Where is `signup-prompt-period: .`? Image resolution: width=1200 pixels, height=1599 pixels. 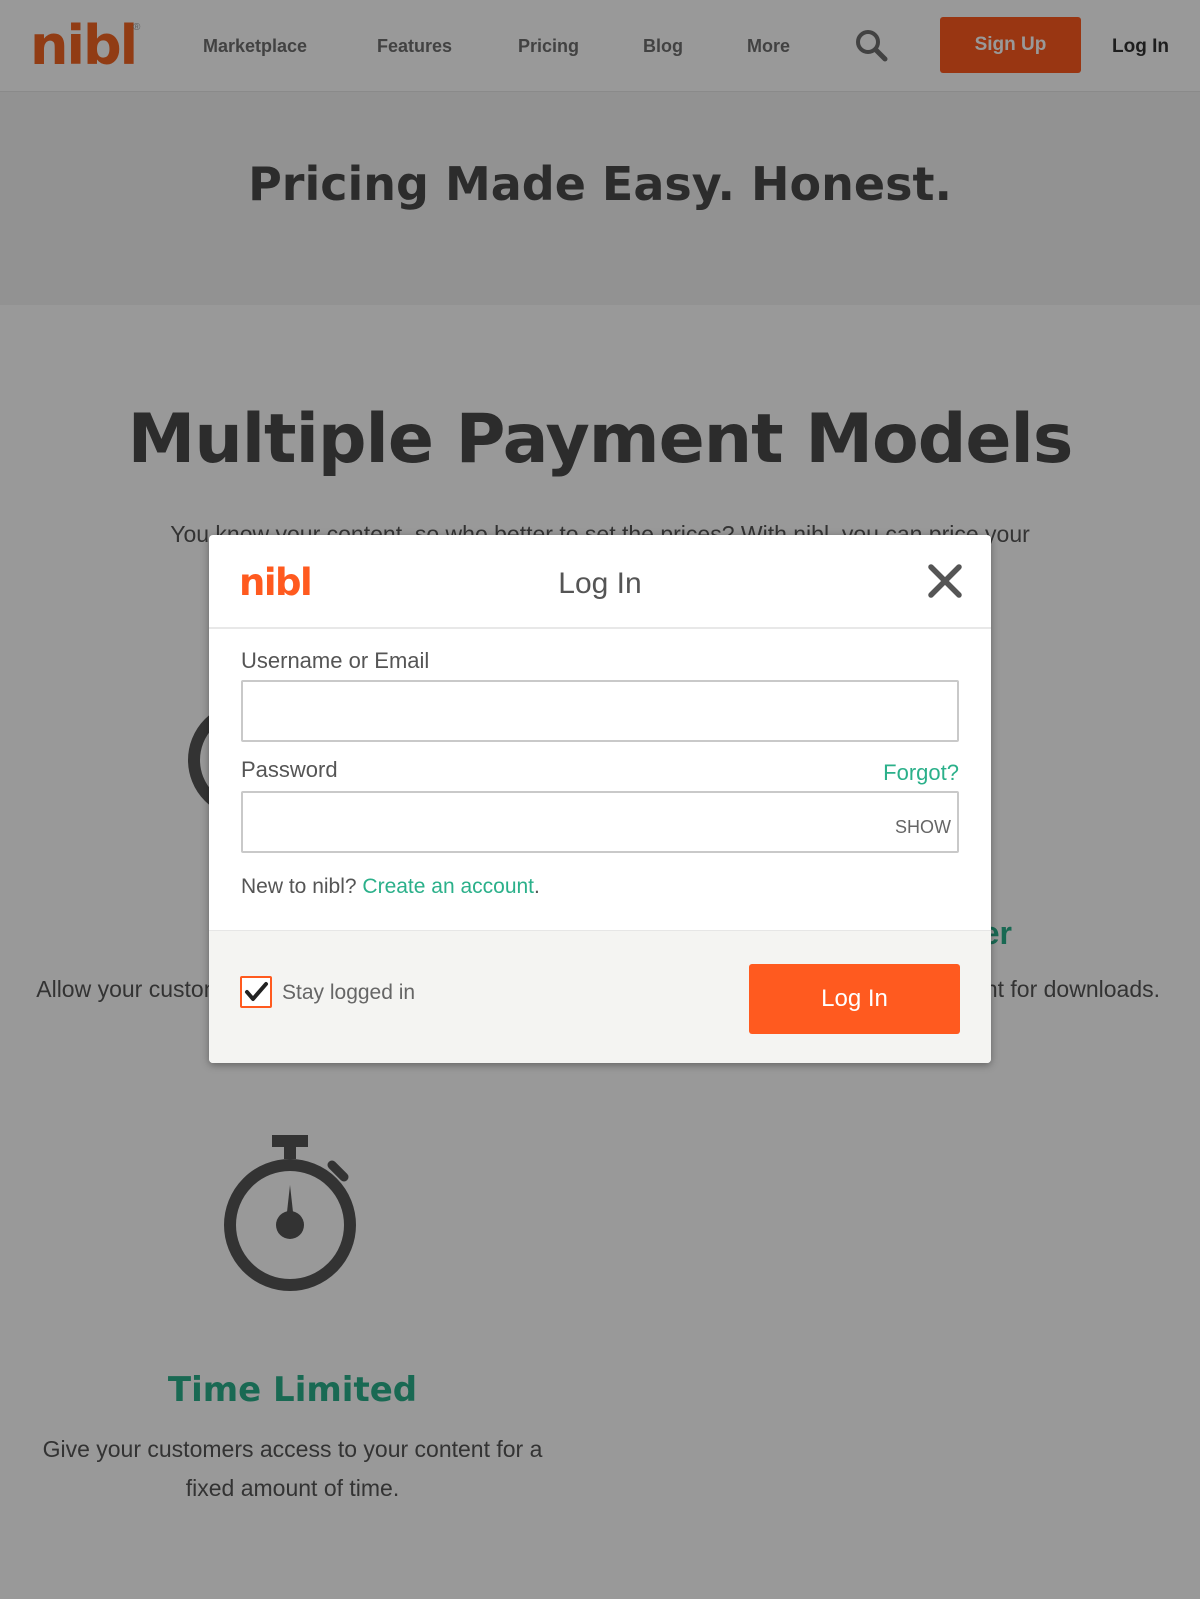
signup-prompt-period: . is located at coordinates (537, 886).